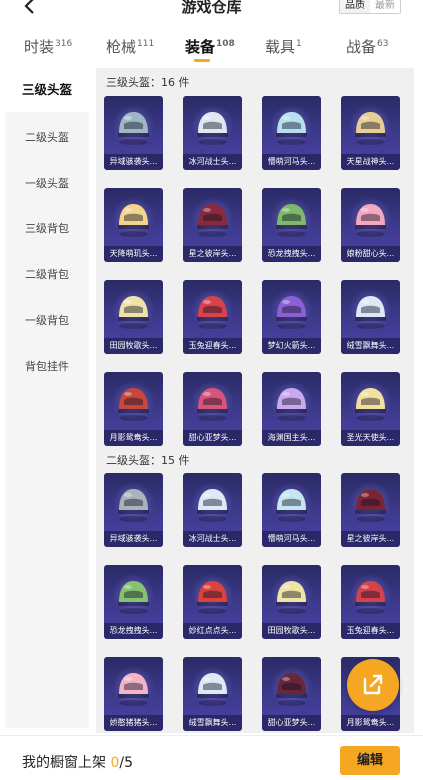 The height and width of the screenshot is (780, 423). Describe the element at coordinates (355, 6) in the screenshot. I see `sort-option-quality: 品质` at that location.